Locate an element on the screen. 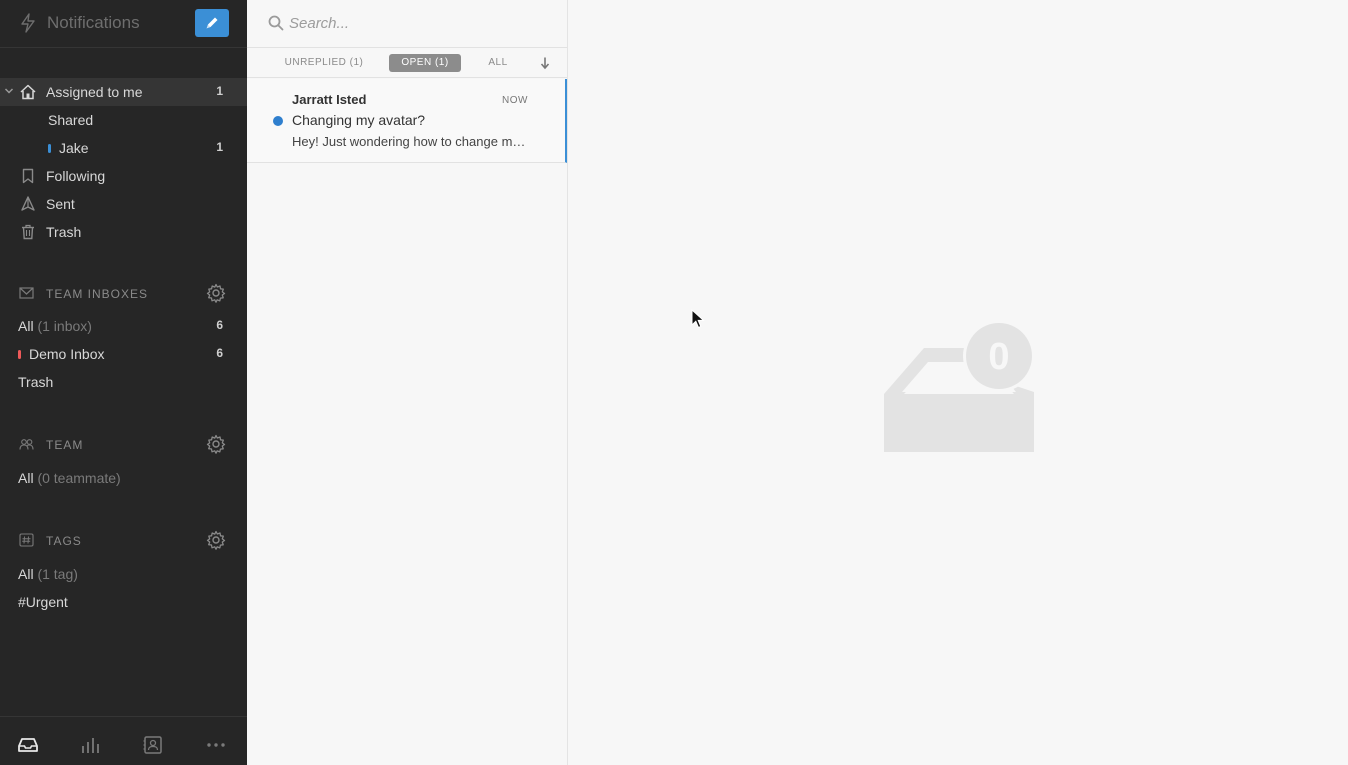 The image size is (1348, 765). tab-all: ALL is located at coordinates (498, 63).